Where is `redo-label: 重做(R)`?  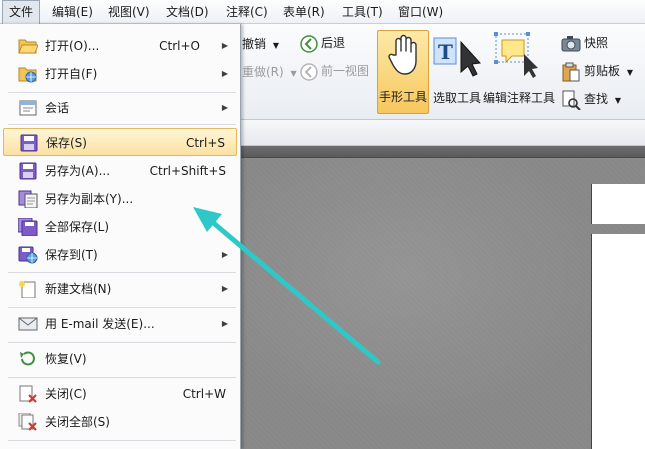 redo-label: 重做(R) is located at coordinates (263, 72).